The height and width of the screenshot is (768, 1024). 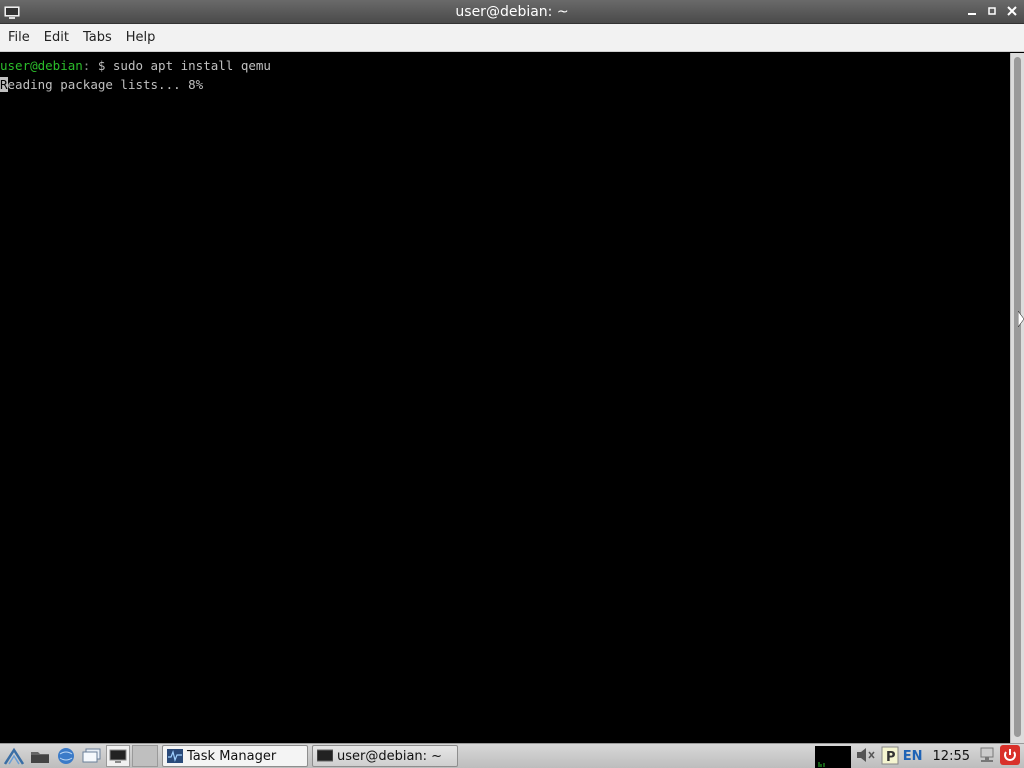 I want to click on terminal-launcher-icon, so click(x=118, y=756).